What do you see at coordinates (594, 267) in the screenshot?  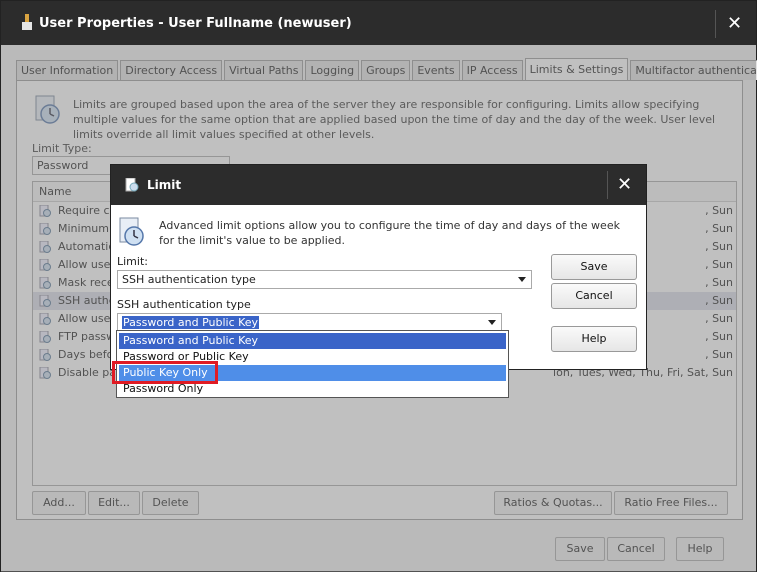 I see `dialog-save-button: Save` at bounding box center [594, 267].